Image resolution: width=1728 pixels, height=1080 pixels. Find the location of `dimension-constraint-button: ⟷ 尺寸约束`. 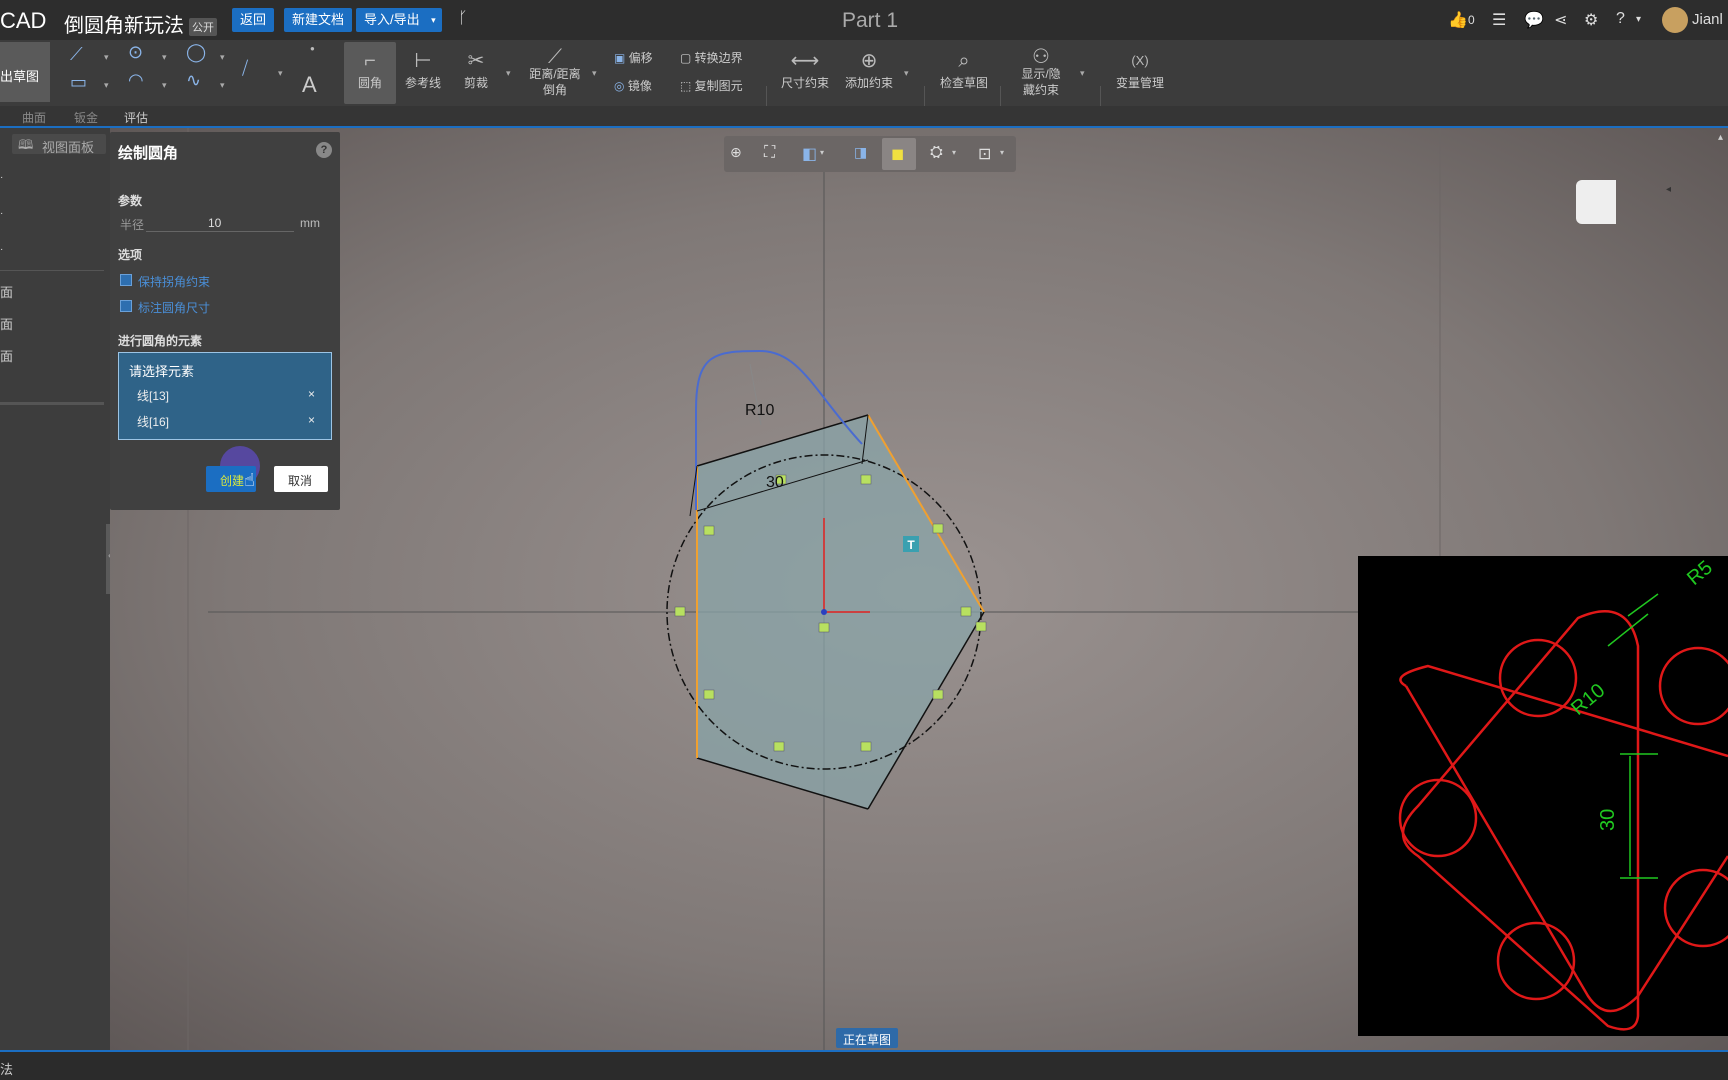

dimension-constraint-button: ⟷ 尺寸约束 is located at coordinates (805, 69).